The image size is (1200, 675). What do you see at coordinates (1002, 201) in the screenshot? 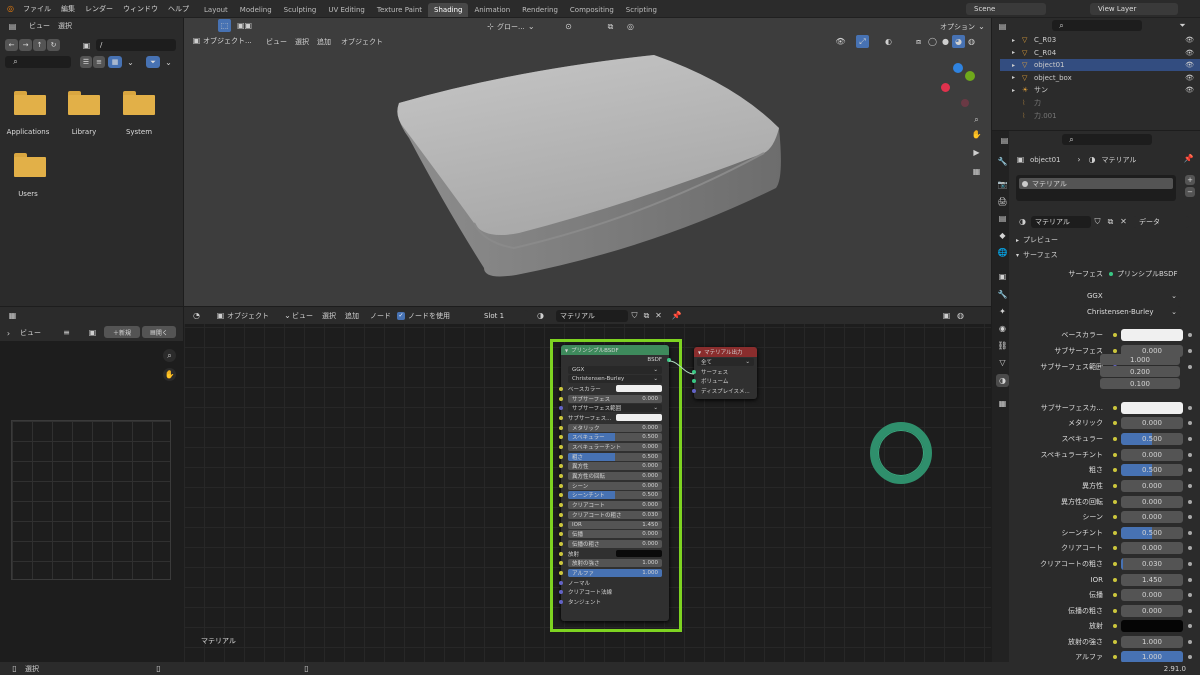
I see `output-tab-icon: 🖨` at bounding box center [1002, 201].